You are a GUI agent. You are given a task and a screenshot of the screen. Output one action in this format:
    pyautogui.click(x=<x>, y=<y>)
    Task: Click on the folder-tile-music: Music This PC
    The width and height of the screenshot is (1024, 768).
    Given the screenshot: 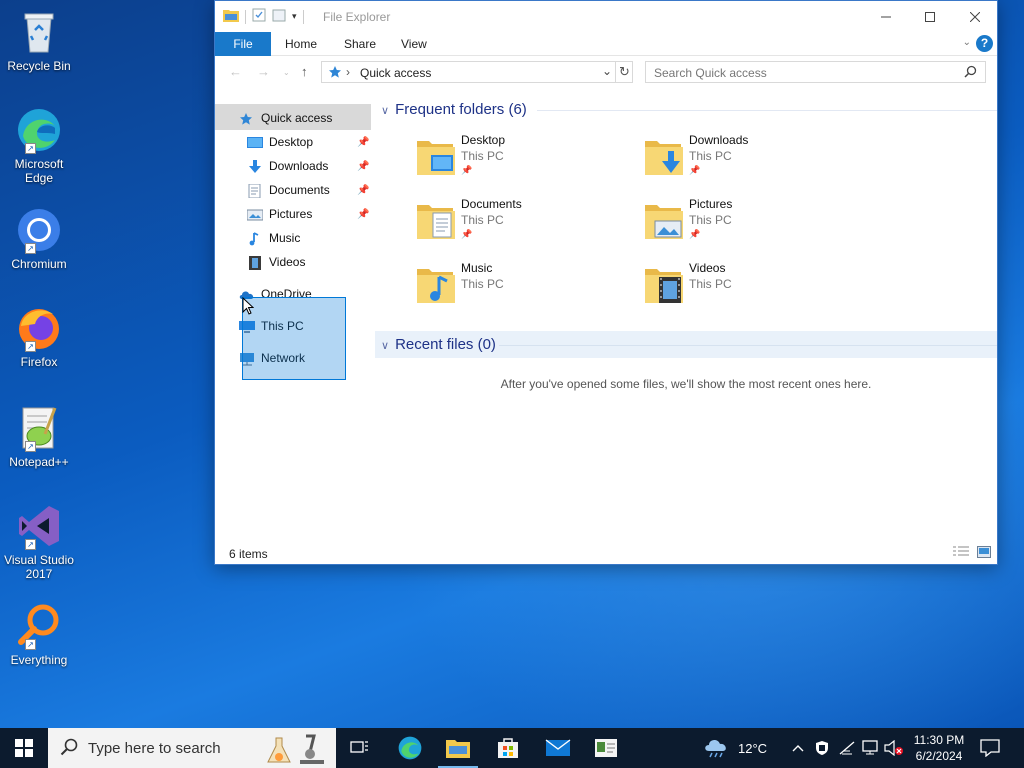 What is the action you would take?
    pyautogui.click(x=515, y=287)
    